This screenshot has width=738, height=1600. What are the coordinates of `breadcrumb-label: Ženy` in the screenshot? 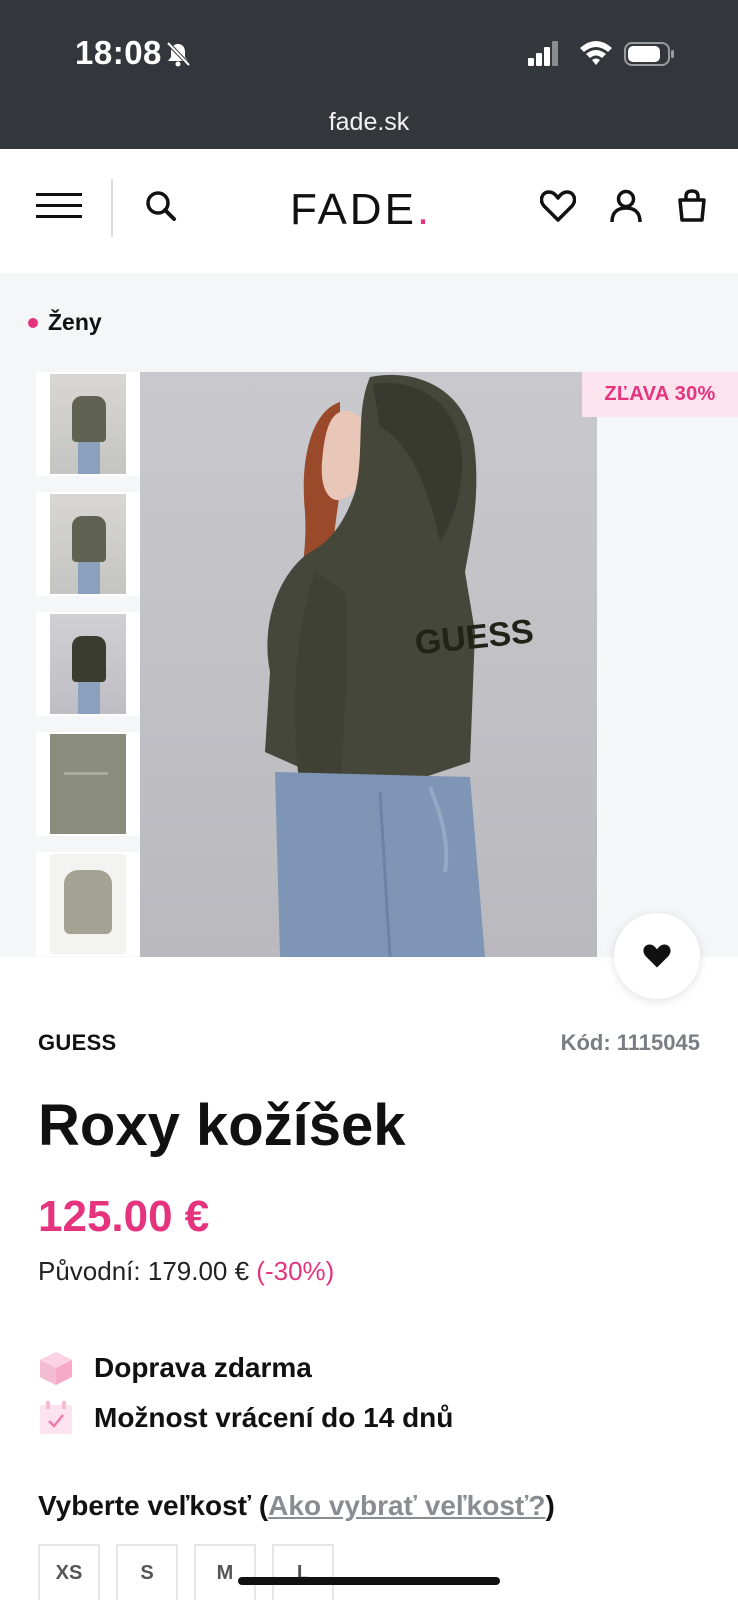 It's located at (75, 322).